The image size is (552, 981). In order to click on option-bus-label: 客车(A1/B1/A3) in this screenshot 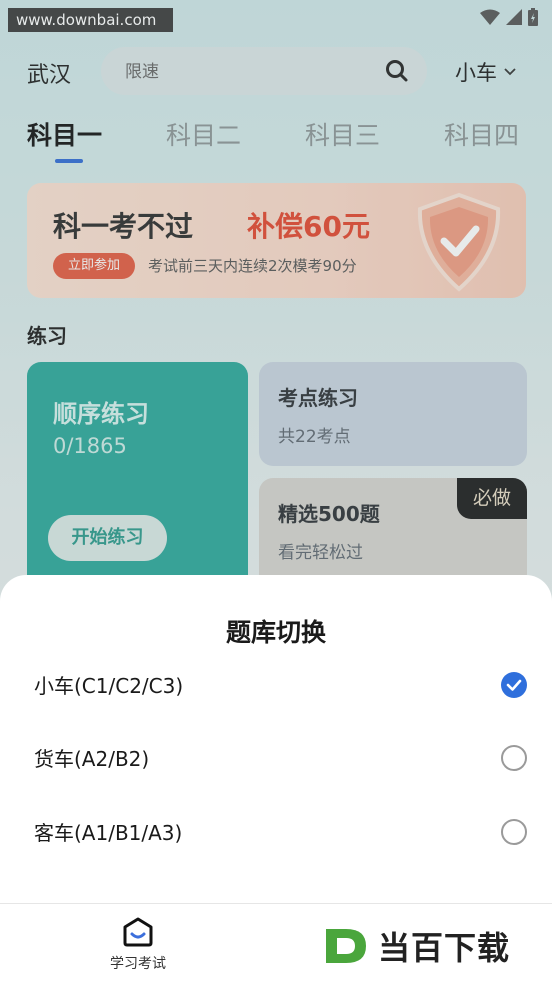, I will do `click(108, 831)`.